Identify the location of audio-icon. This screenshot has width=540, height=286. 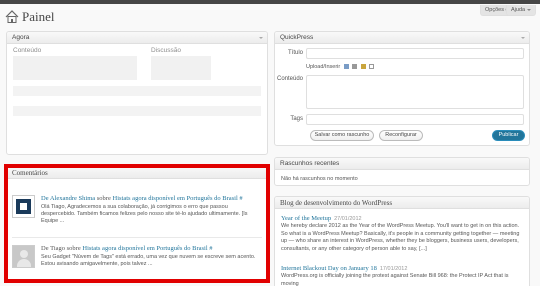
(363, 67).